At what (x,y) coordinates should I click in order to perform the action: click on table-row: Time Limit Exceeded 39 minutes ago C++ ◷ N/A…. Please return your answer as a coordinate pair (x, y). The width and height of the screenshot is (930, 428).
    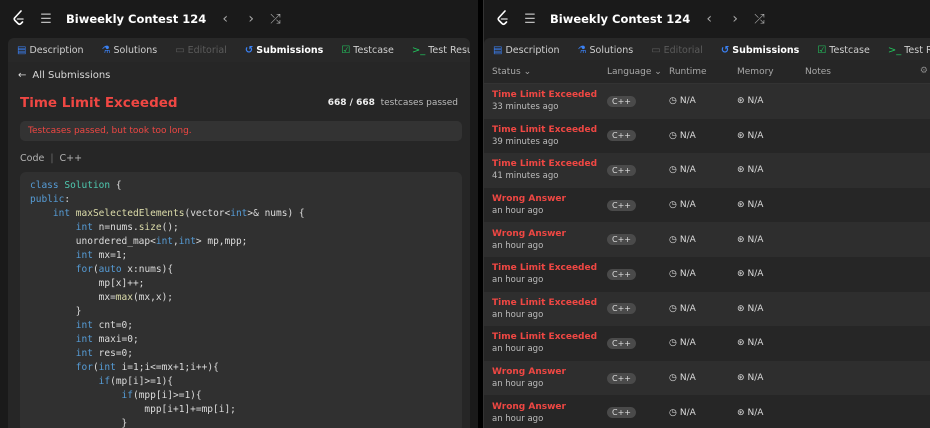
    Looking at the image, I should click on (707, 136).